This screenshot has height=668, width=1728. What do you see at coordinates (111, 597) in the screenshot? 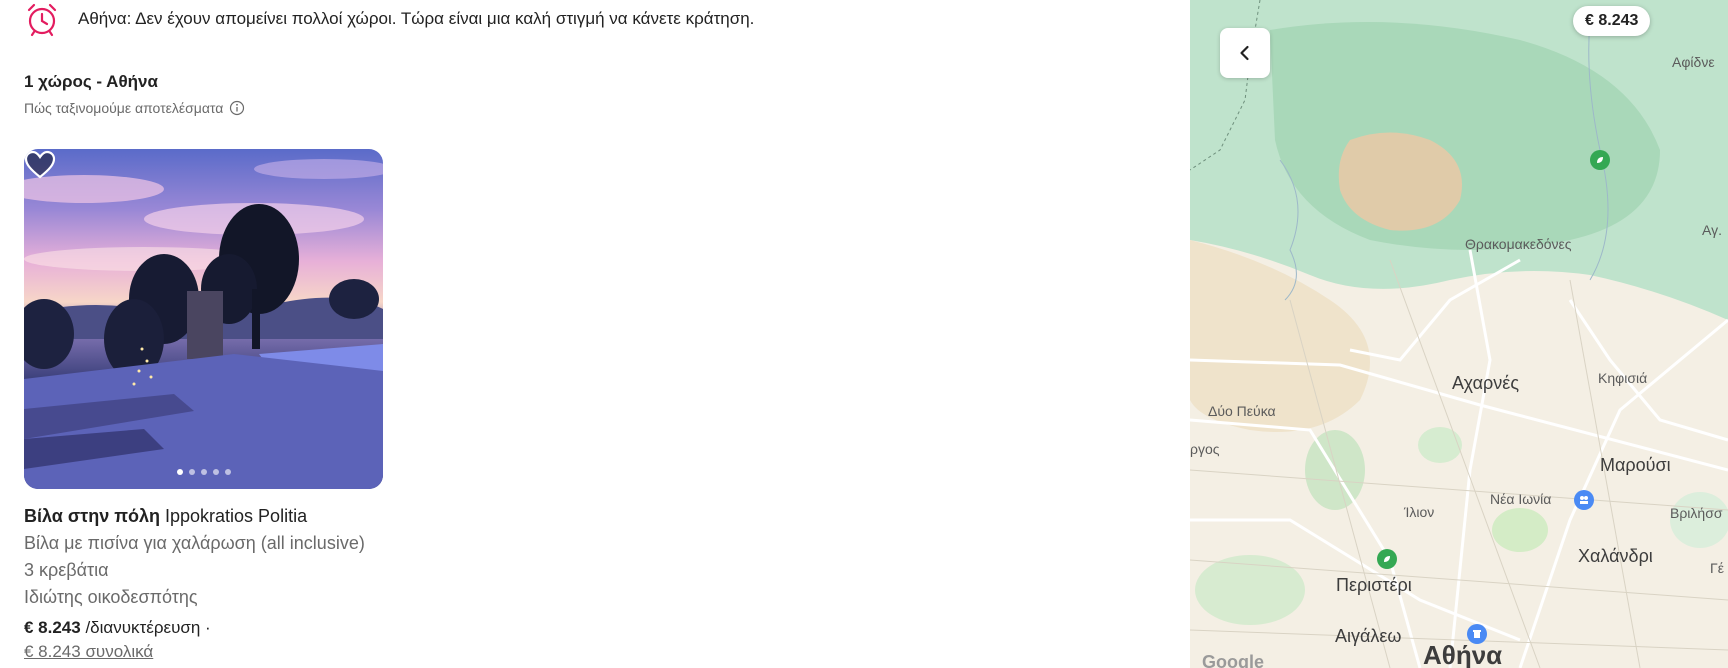
I see `listing-host-type: Ιδιώτης οικοδεσπότης` at bounding box center [111, 597].